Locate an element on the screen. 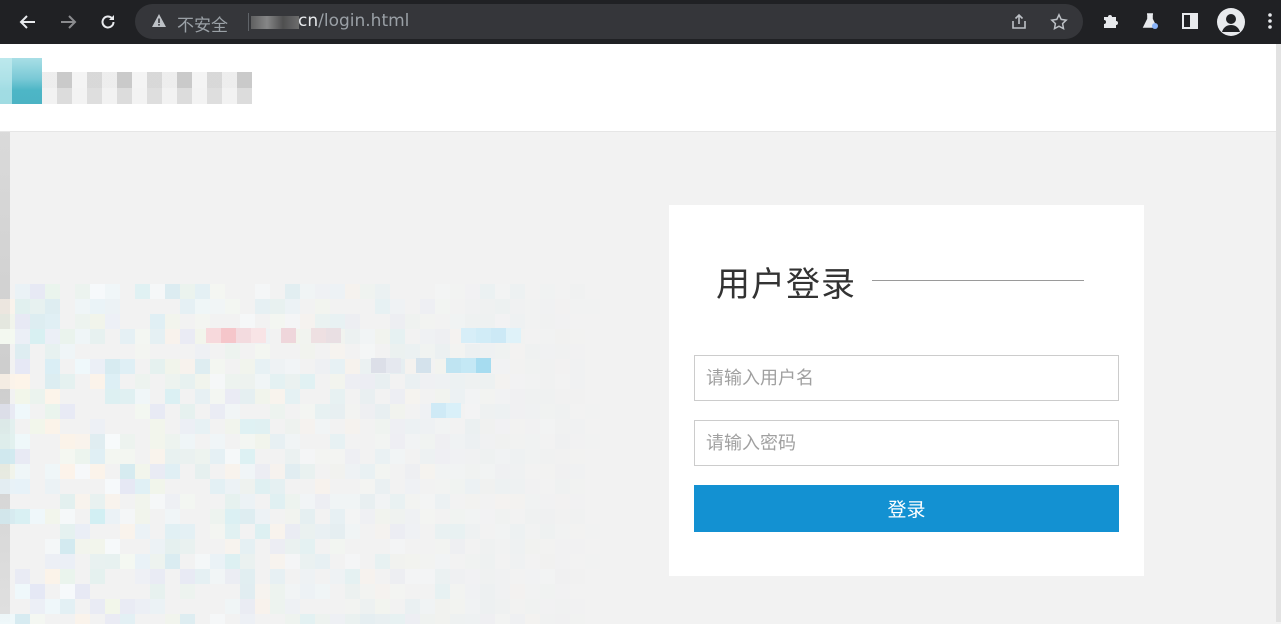 This screenshot has height=624, width=1281. bookmark-button is located at coordinates (1059, 22).